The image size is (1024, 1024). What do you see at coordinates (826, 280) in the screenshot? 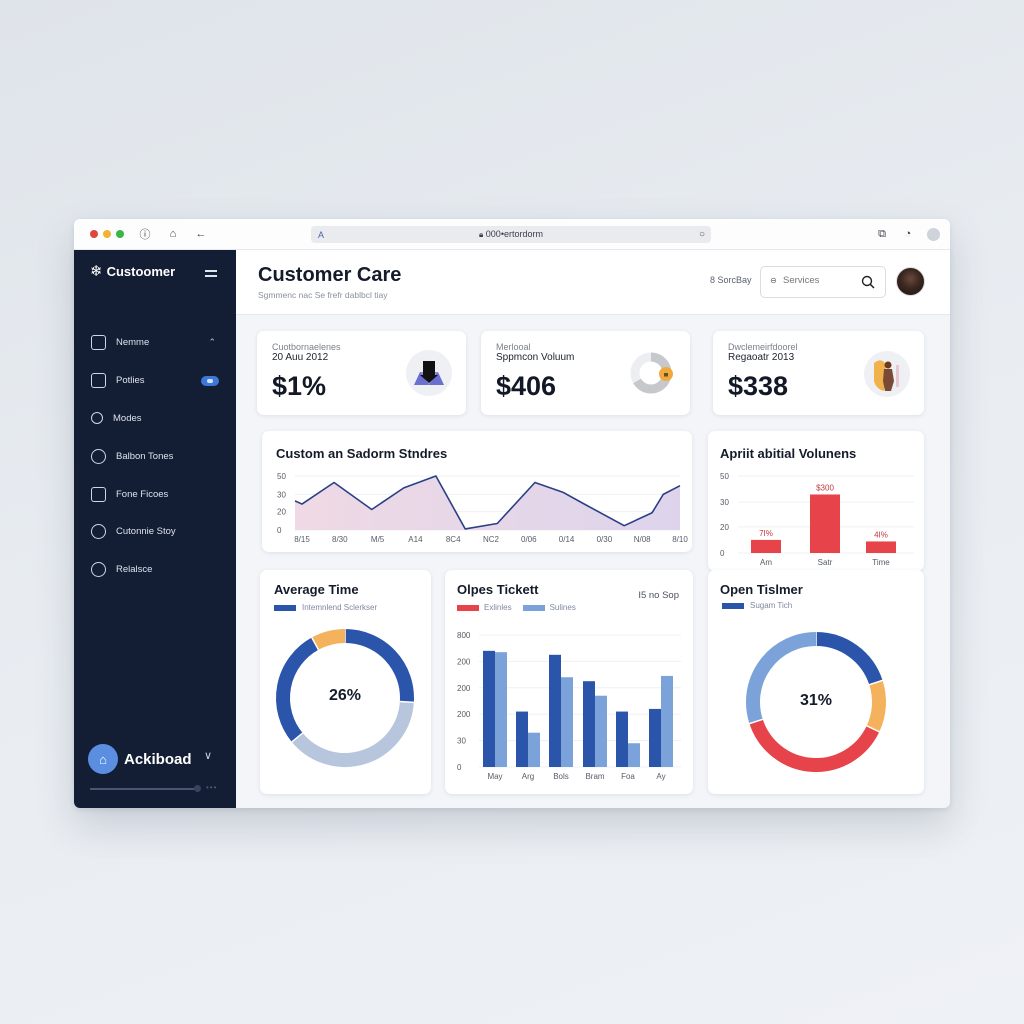
I see `search-input` at bounding box center [826, 280].